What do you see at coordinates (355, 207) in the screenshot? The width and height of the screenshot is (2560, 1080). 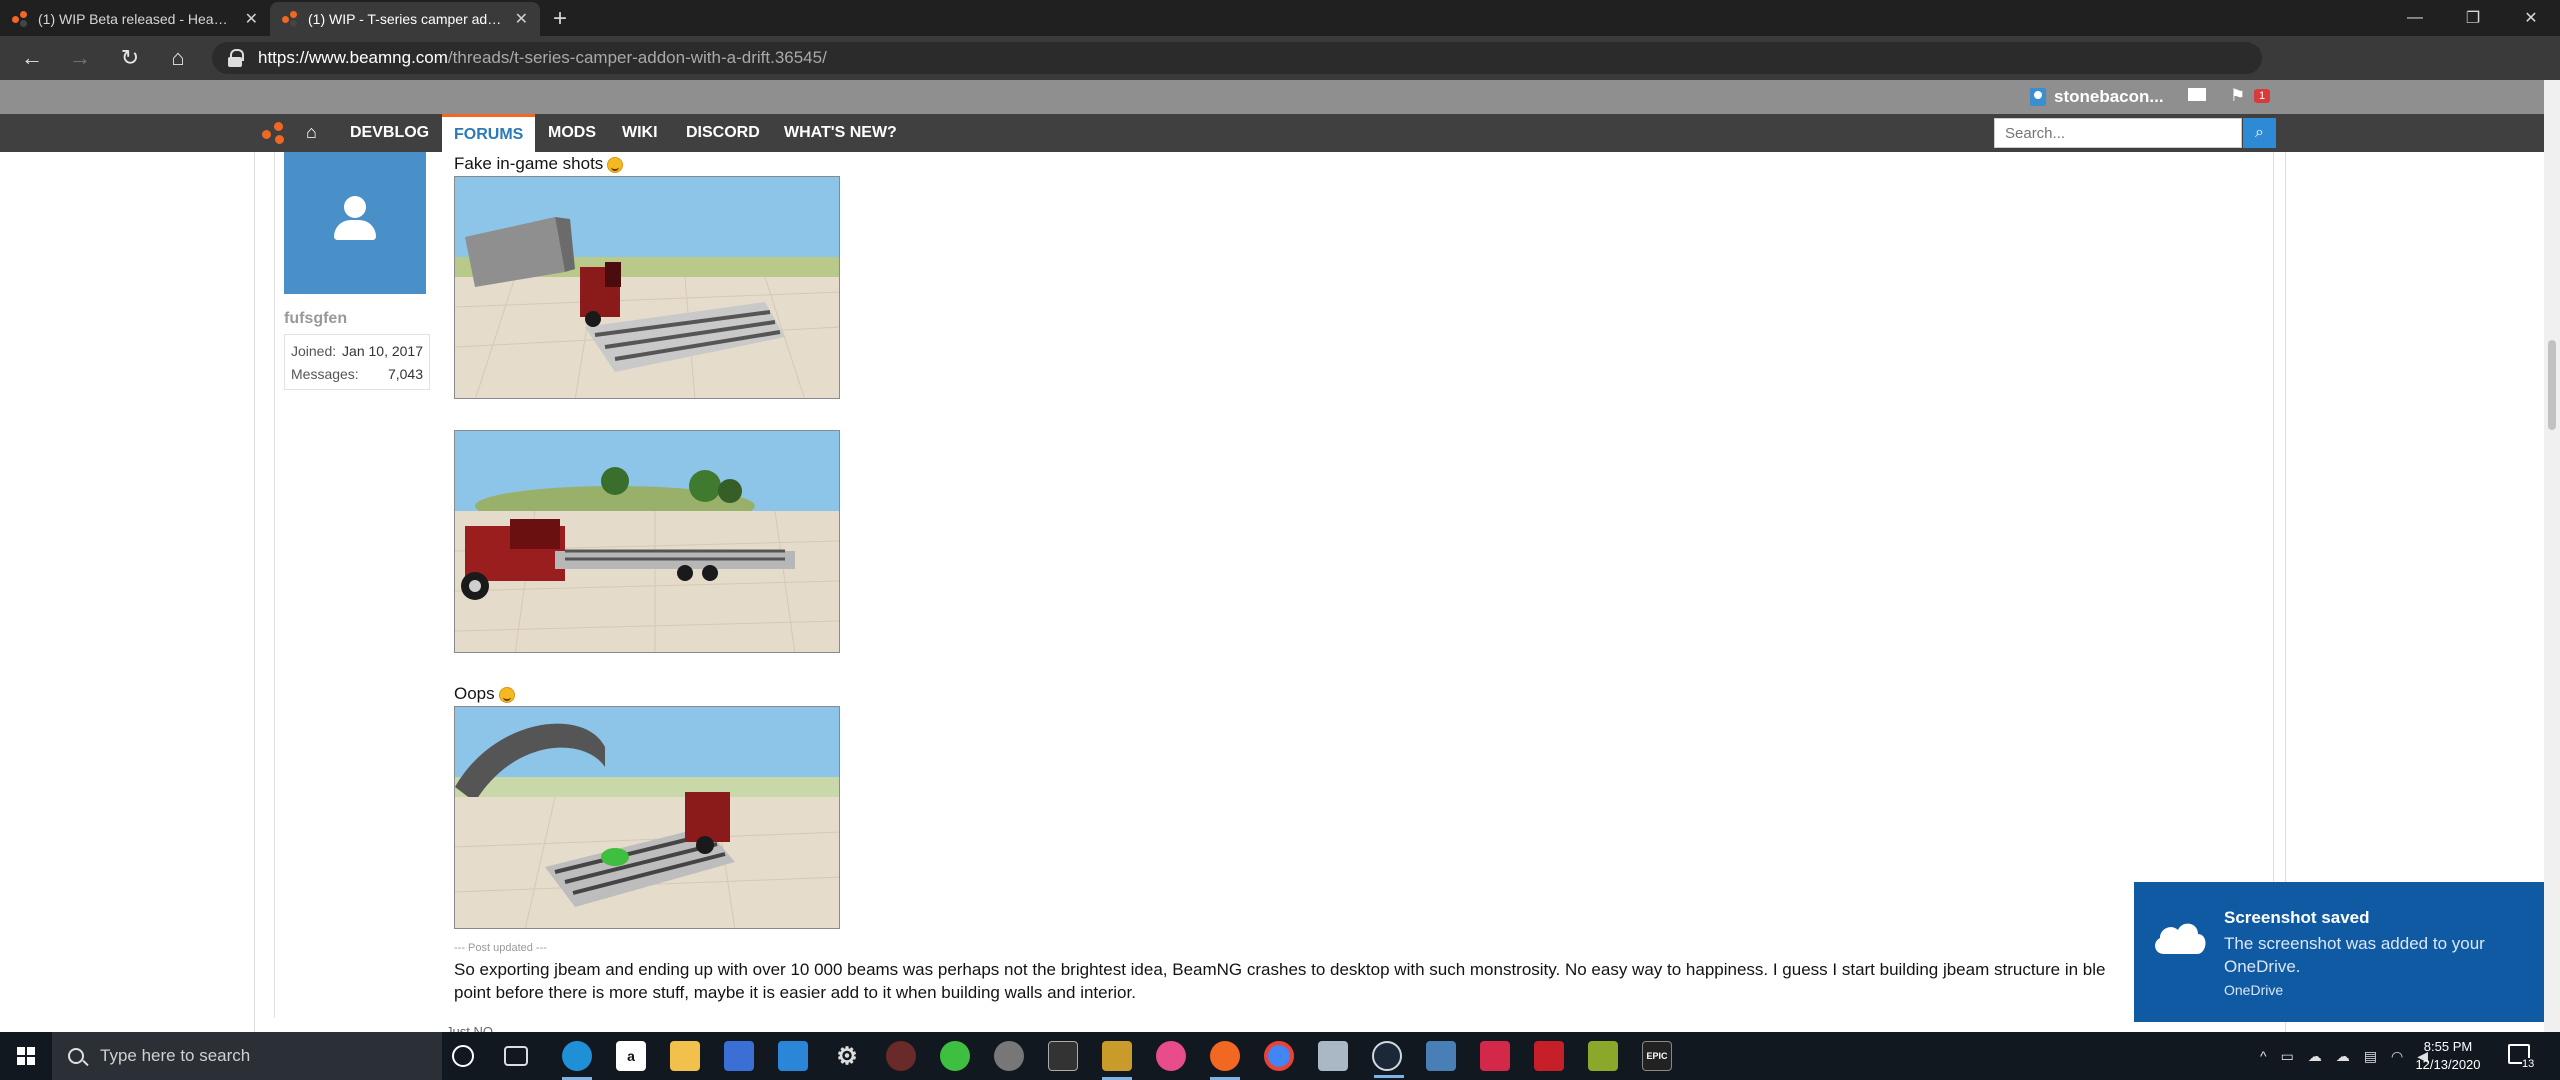 I see `avatar-person-icon` at bounding box center [355, 207].